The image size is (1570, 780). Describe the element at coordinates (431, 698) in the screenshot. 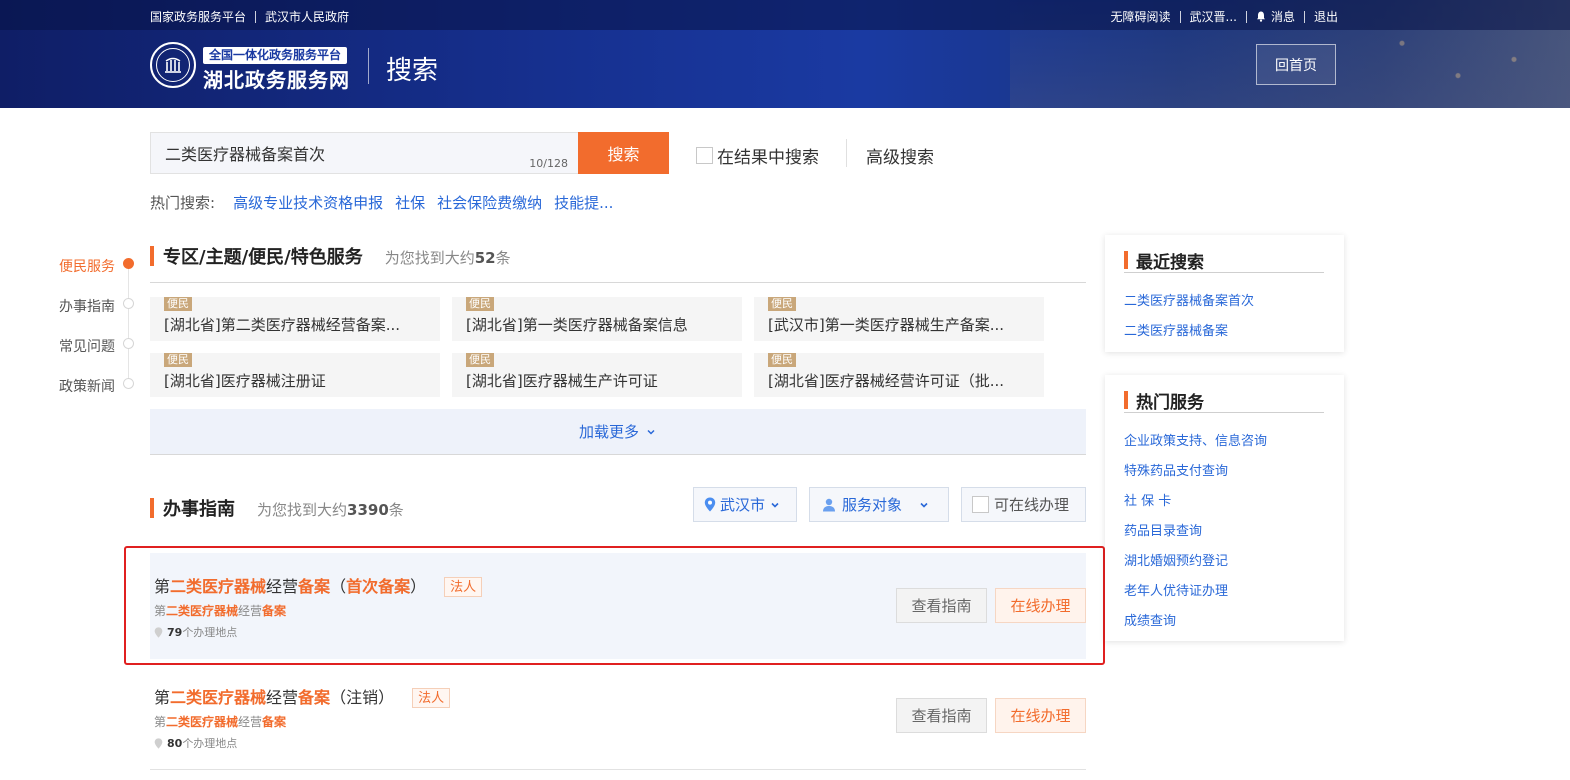

I see `result-type-tag: 法人` at that location.